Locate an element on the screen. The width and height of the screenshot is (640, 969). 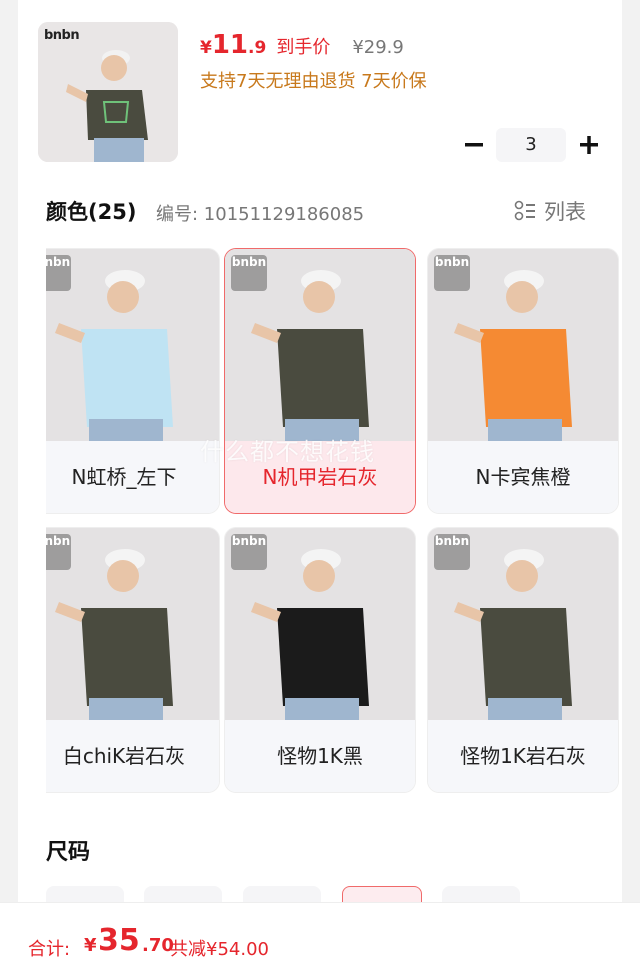
color-option-label: N卡宾焦橙 is located at coordinates (523, 477).